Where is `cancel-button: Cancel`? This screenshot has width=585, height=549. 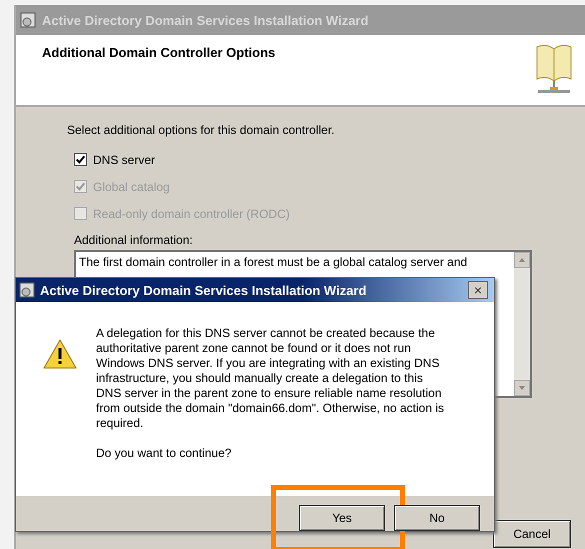 cancel-button: Cancel is located at coordinates (532, 534).